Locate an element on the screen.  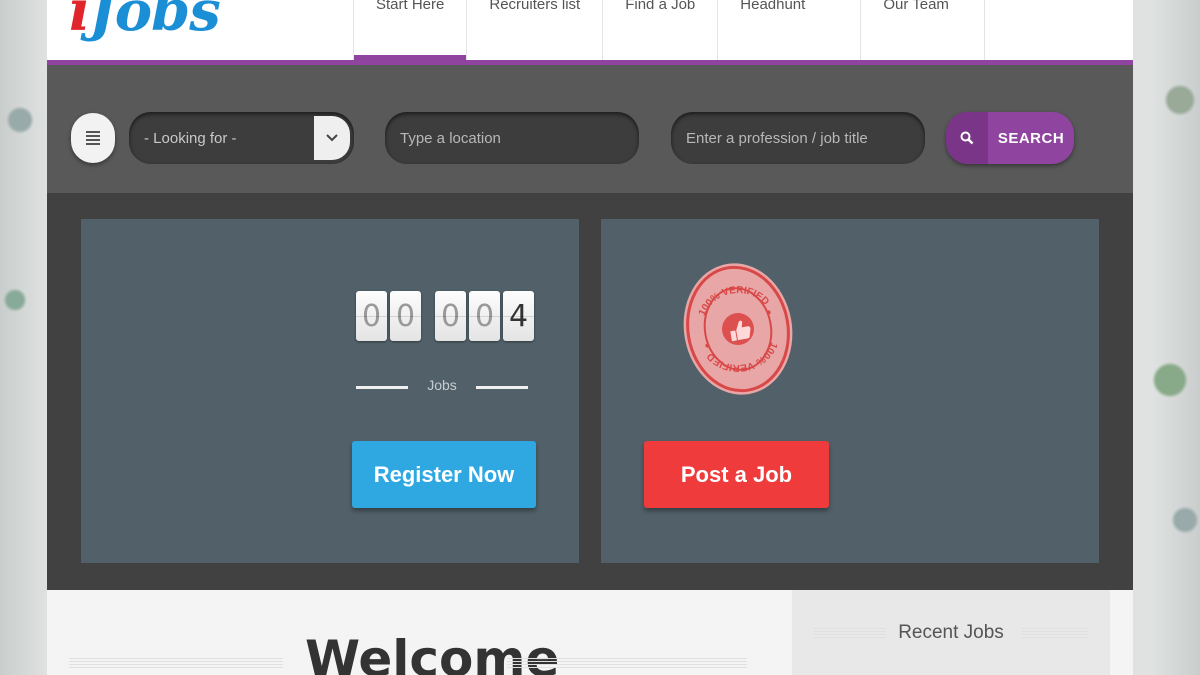
post-a-job-button: Post a Job is located at coordinates (736, 474).